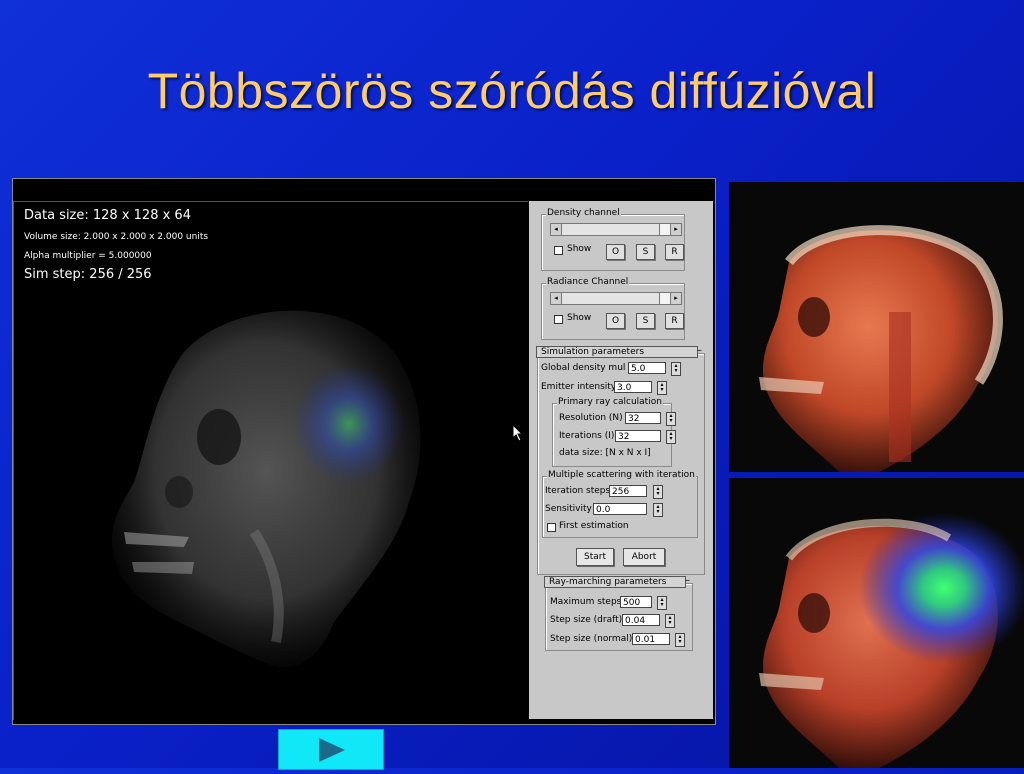  Describe the element at coordinates (591, 418) in the screenshot. I see `resolution-label: Resolution (N)` at that location.